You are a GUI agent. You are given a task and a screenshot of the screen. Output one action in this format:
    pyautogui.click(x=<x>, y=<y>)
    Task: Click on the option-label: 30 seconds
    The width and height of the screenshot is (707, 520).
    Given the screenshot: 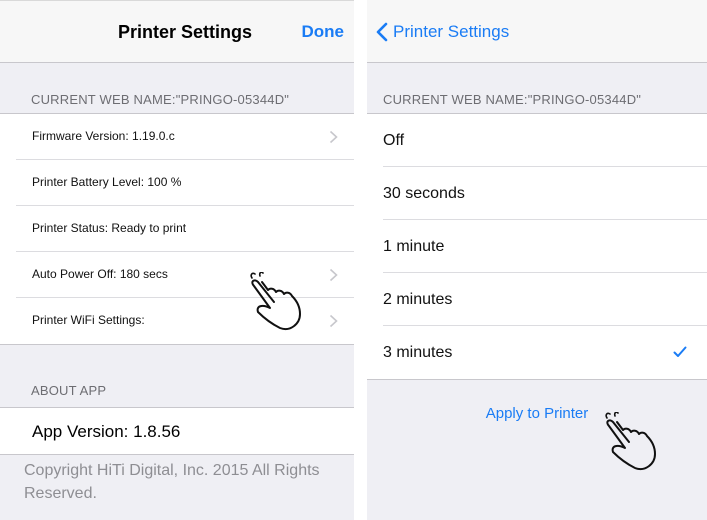 What is the action you would take?
    pyautogui.click(x=424, y=193)
    